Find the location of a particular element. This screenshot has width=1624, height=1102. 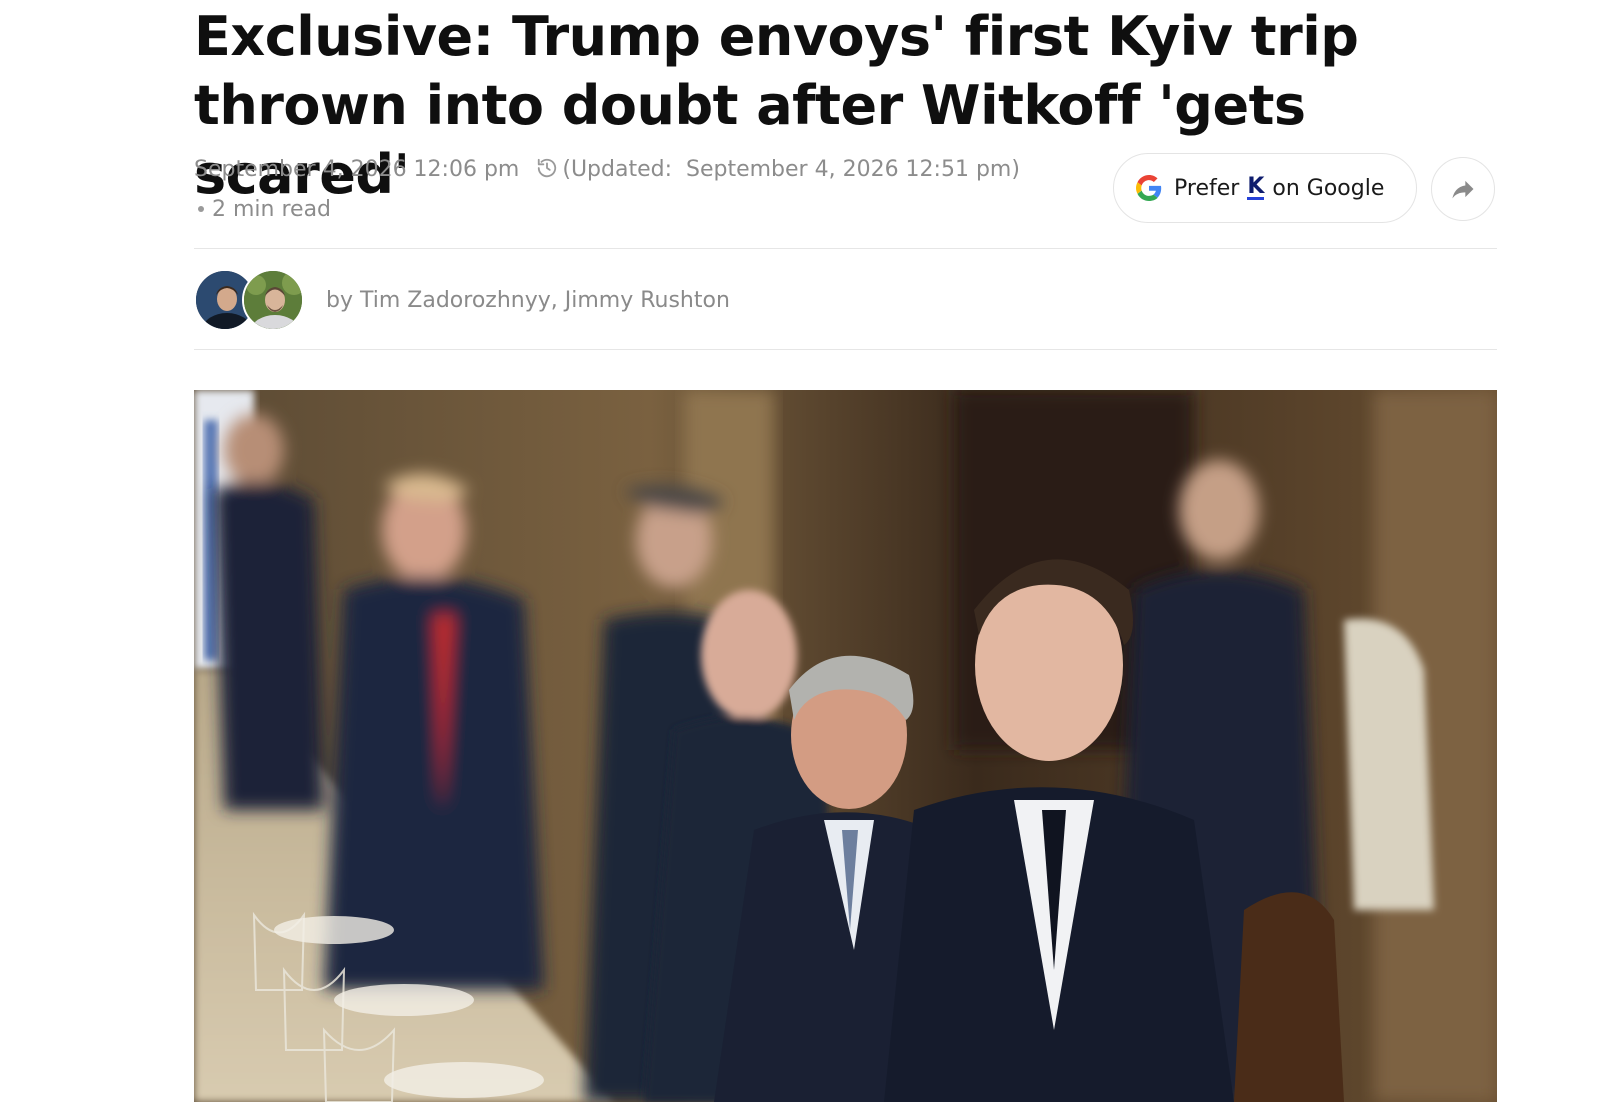

google-g-icon is located at coordinates (1149, 188).